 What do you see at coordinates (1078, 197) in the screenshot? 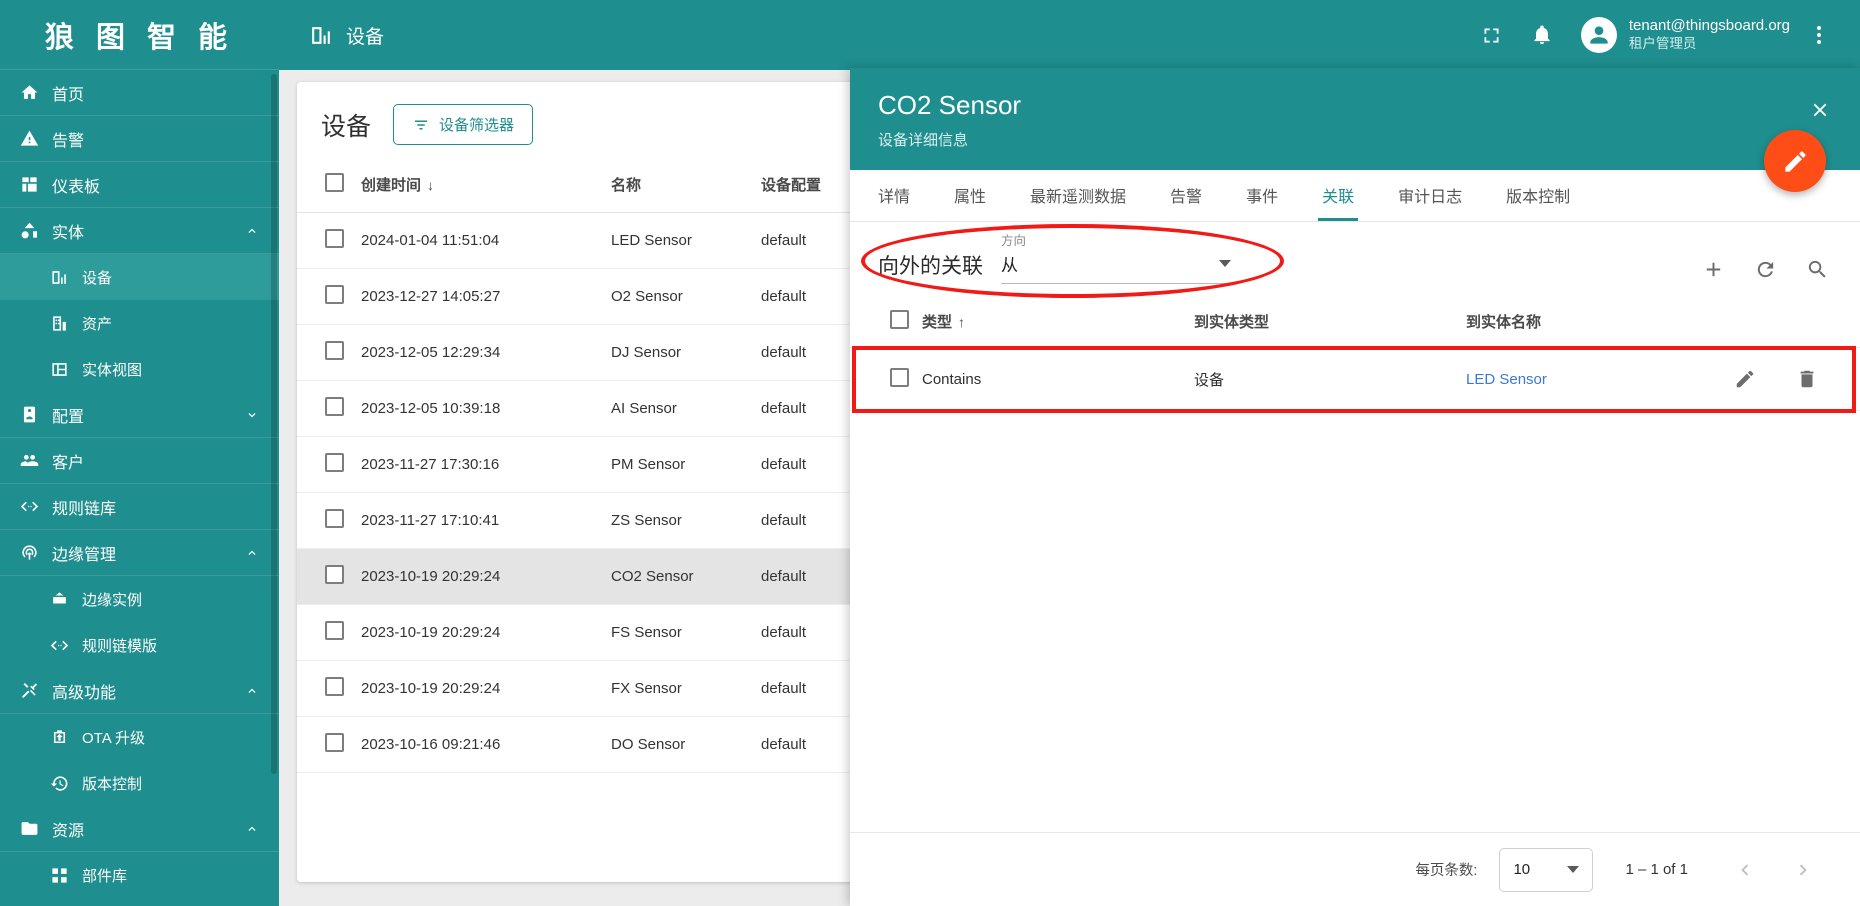
I see `tab-label: 最新遥测数据` at bounding box center [1078, 197].